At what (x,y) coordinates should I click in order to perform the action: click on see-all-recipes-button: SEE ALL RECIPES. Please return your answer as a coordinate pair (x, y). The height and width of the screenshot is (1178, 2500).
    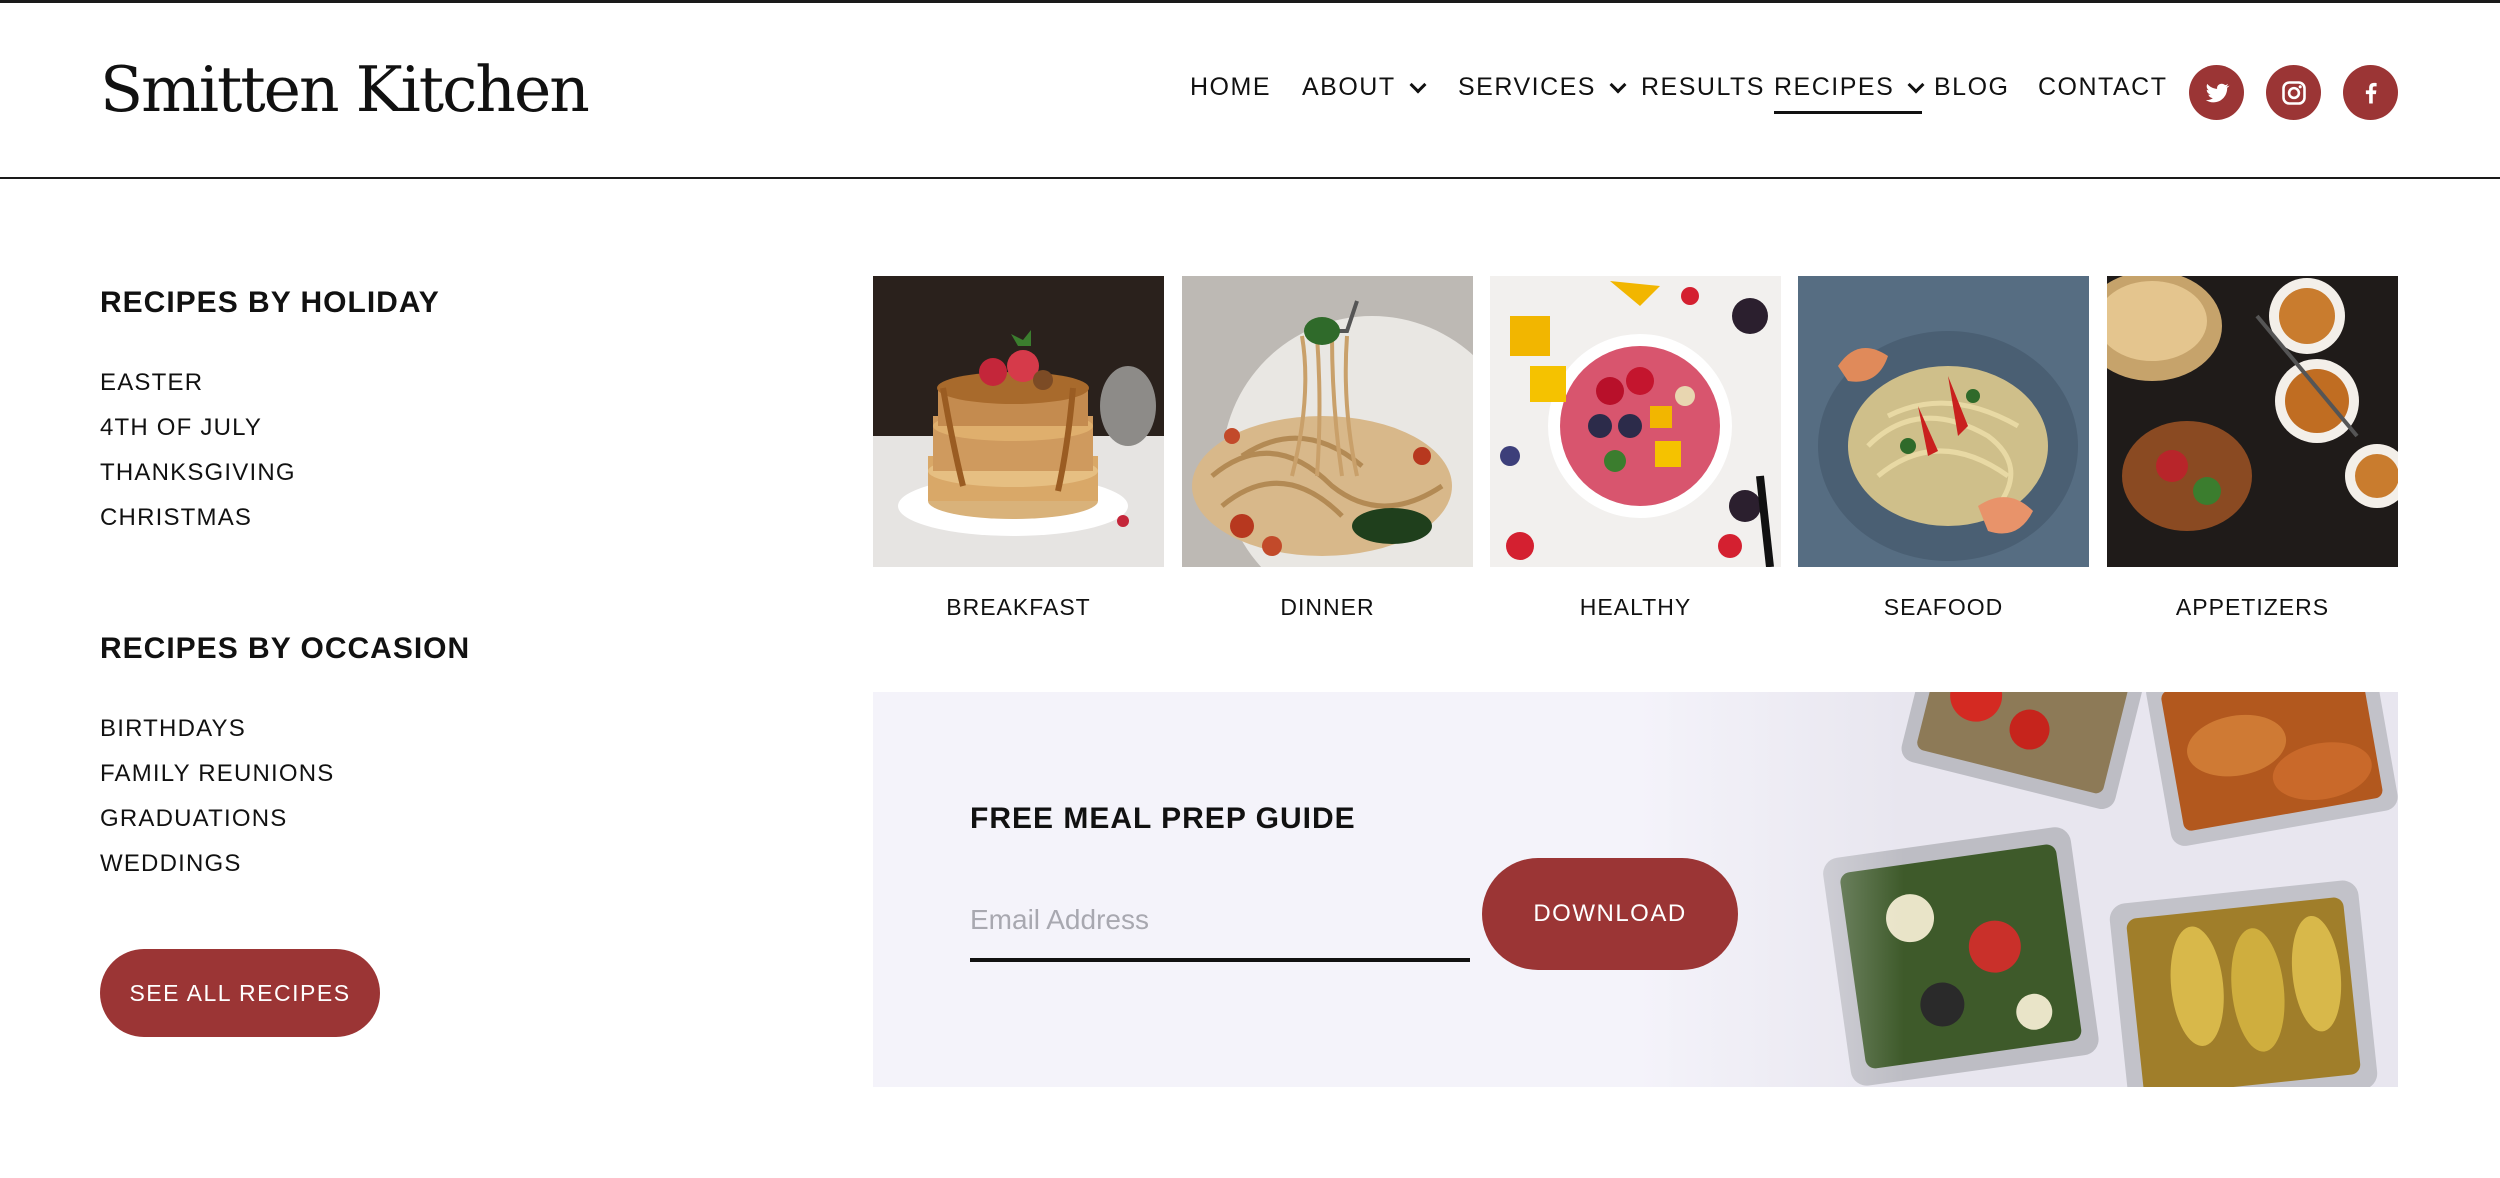
    Looking at the image, I should click on (240, 993).